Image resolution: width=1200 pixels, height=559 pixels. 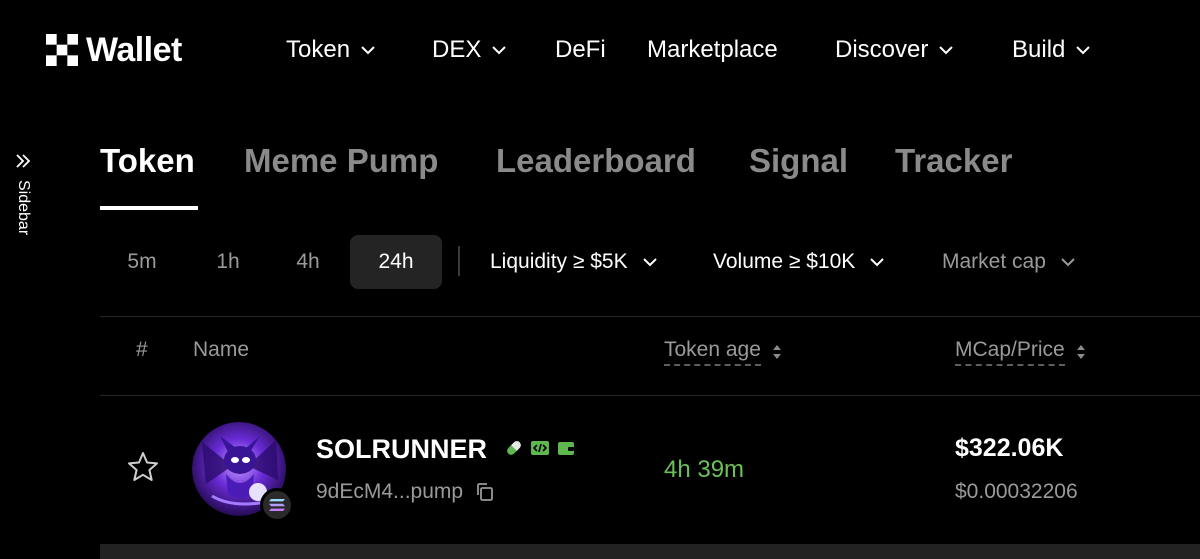 What do you see at coordinates (953, 161) in the screenshot?
I see `tab-tracker: Tracker` at bounding box center [953, 161].